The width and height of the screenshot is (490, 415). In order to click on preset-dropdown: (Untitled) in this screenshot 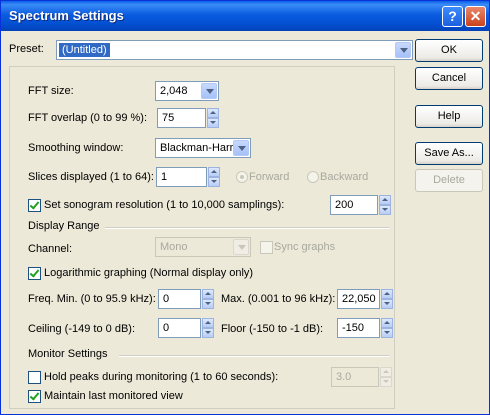, I will do `click(234, 50)`.